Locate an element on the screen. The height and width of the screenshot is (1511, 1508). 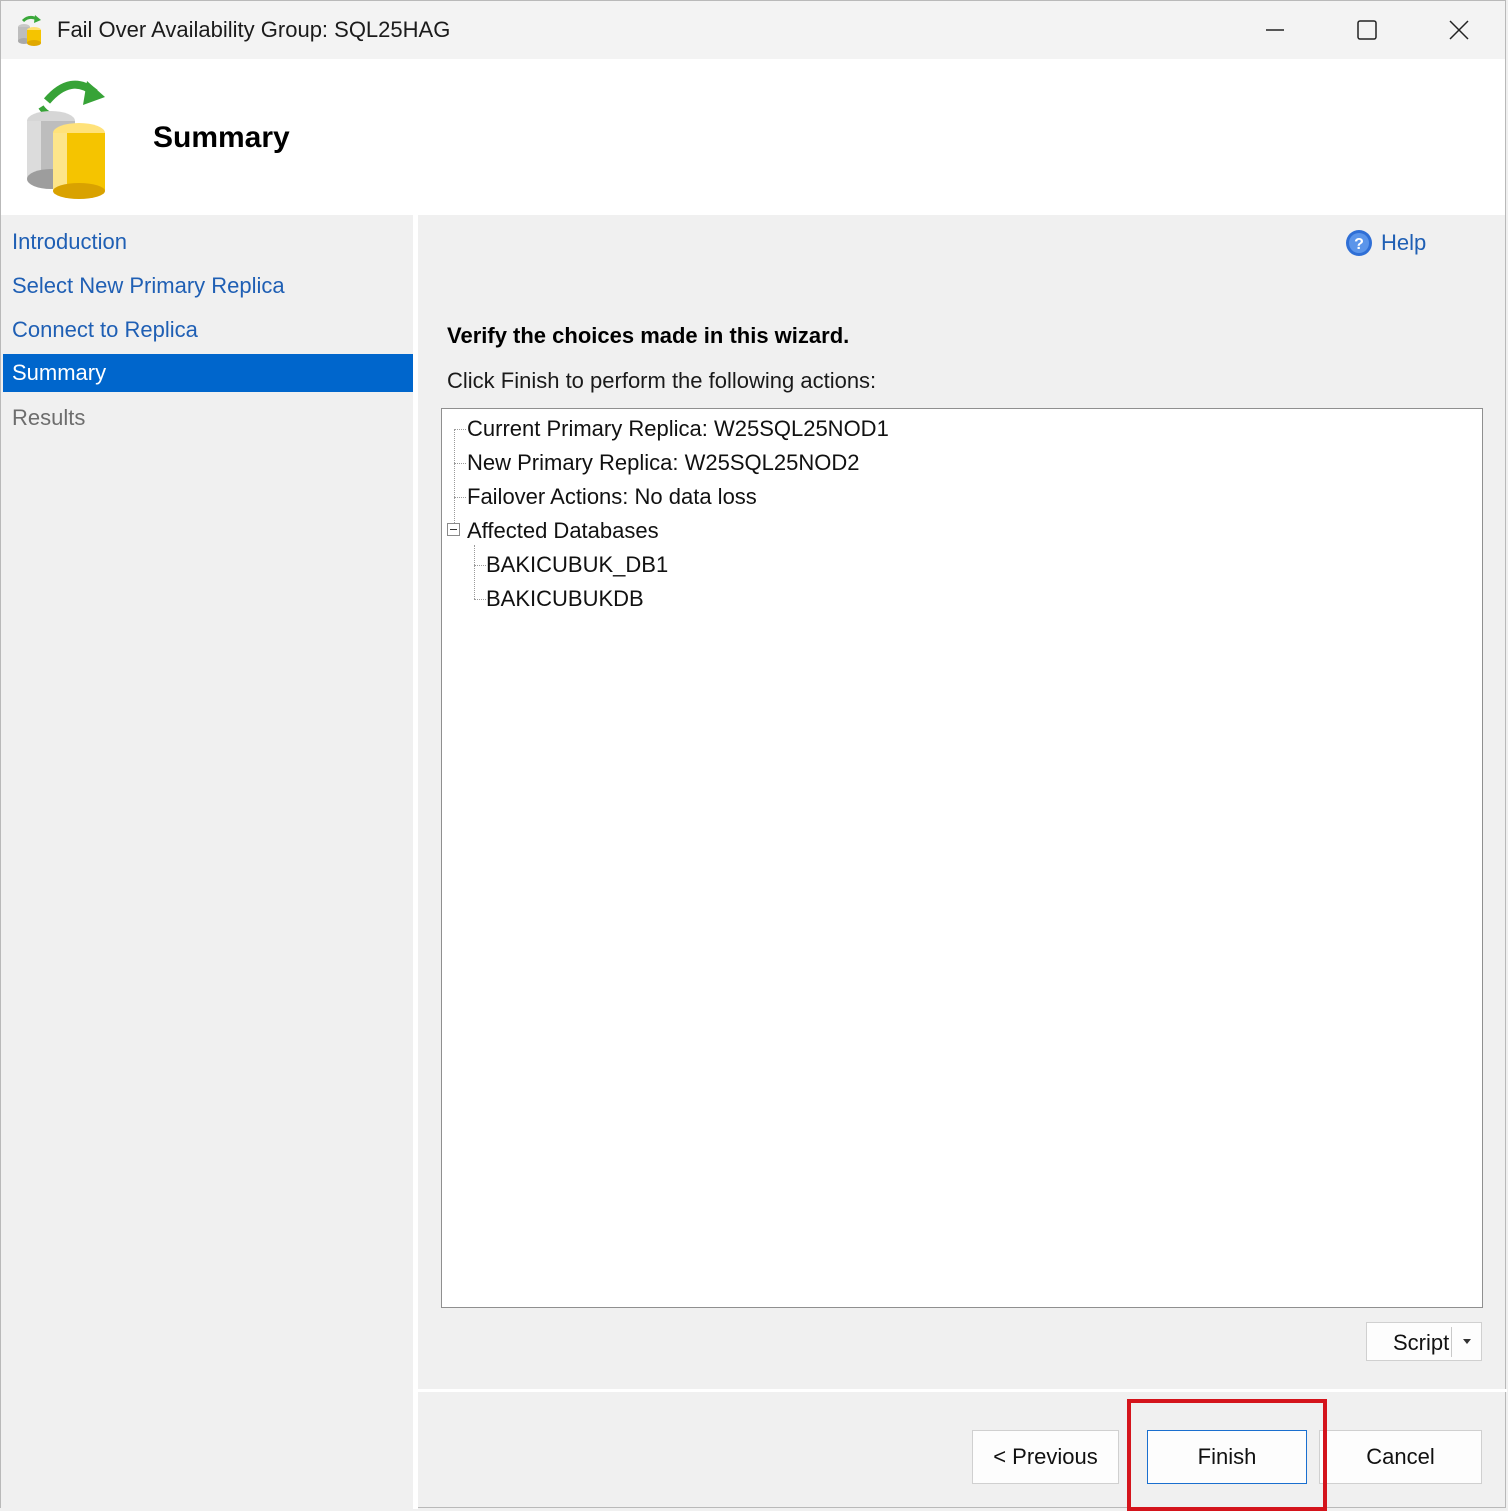
page-title: Summary is located at coordinates (221, 137).